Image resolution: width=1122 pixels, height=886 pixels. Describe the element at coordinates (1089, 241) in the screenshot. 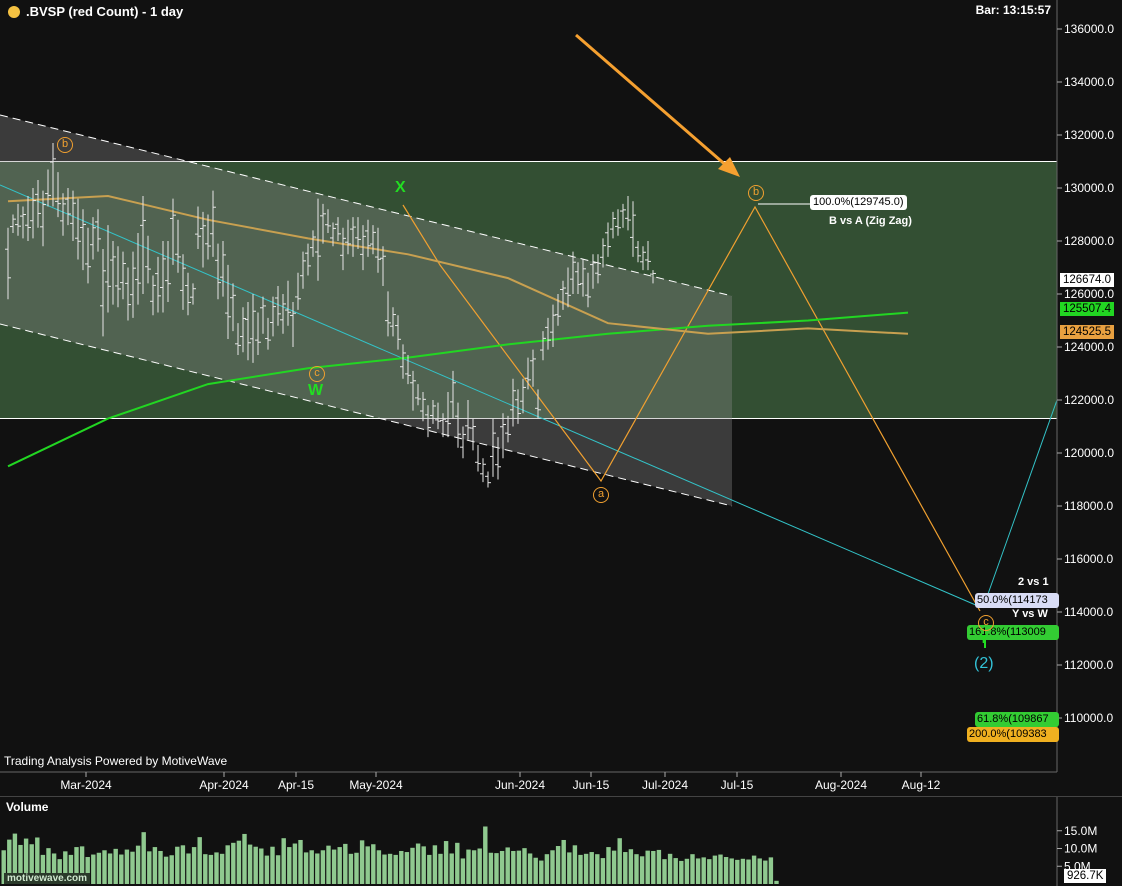

I see `price-tick-label: 128000.0` at that location.